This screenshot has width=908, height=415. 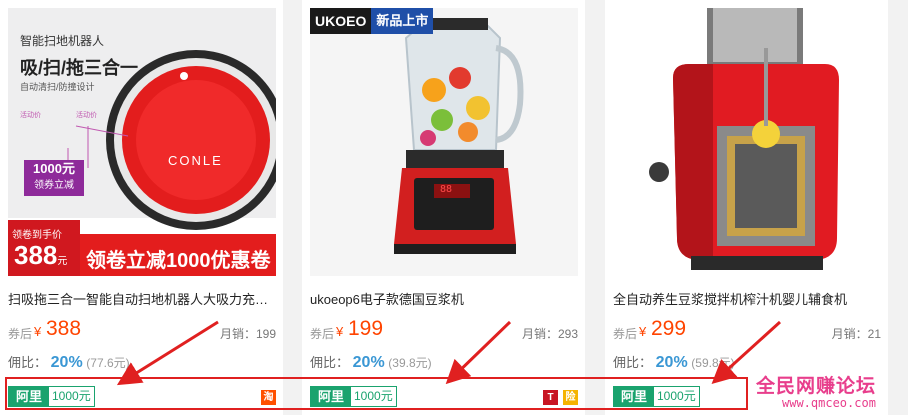 What do you see at coordinates (816, 386) in the screenshot?
I see `watermark-text: 全民网赚论坛` at bounding box center [816, 386].